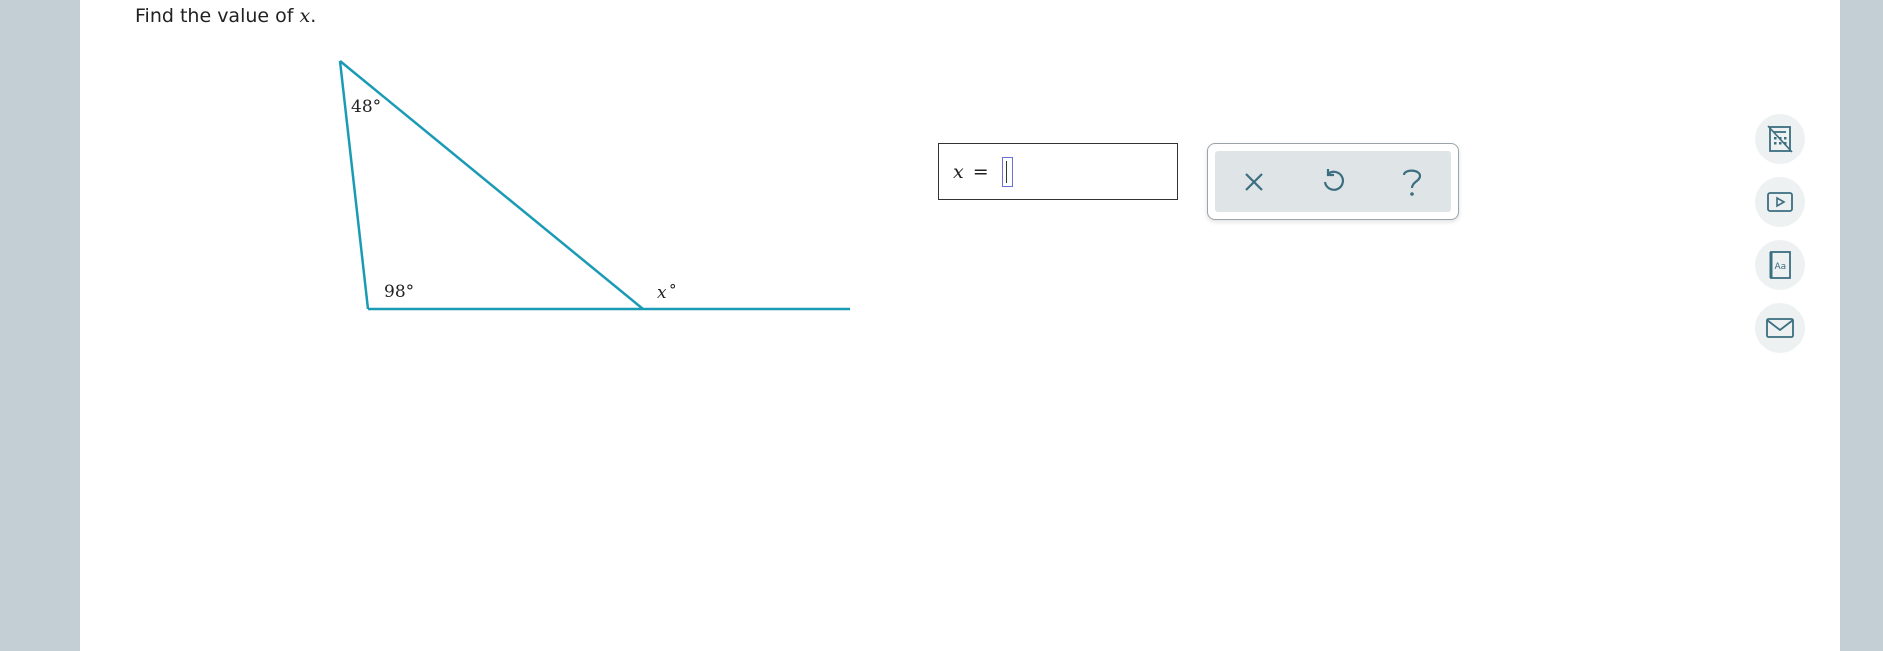 Image resolution: width=1883 pixels, height=651 pixels. I want to click on prompt-variable: x, so click(305, 16).